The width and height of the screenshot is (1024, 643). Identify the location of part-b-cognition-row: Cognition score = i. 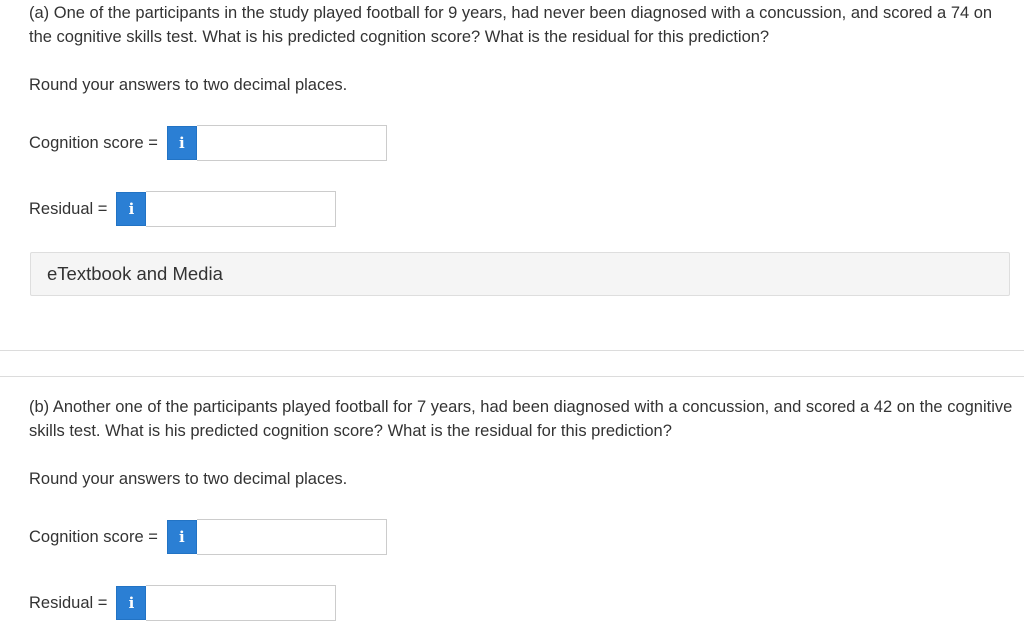
(208, 537).